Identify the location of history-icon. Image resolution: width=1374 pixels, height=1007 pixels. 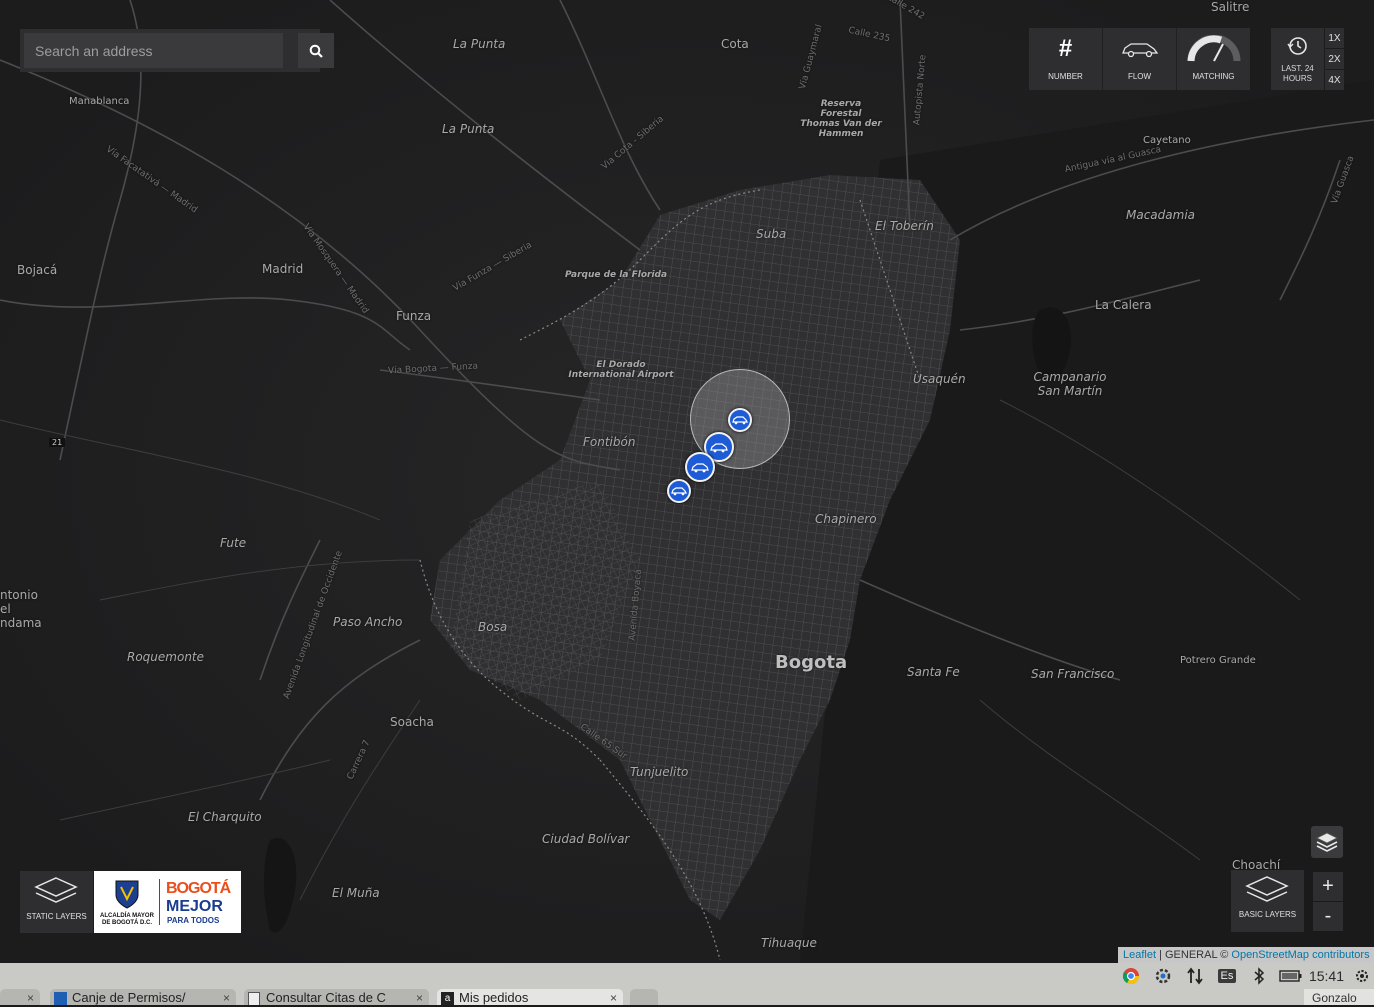
(1297, 46).